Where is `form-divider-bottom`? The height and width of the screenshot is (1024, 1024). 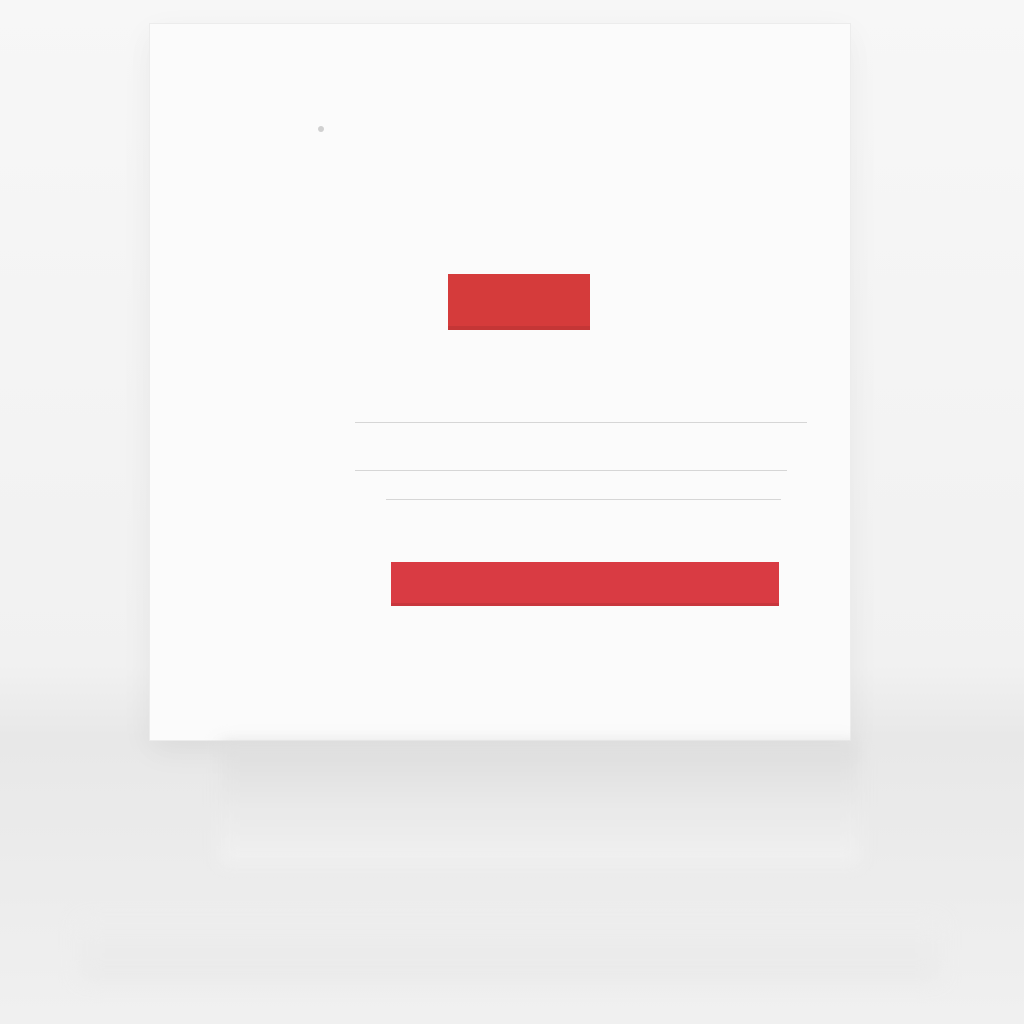
form-divider-bottom is located at coordinates (571, 470).